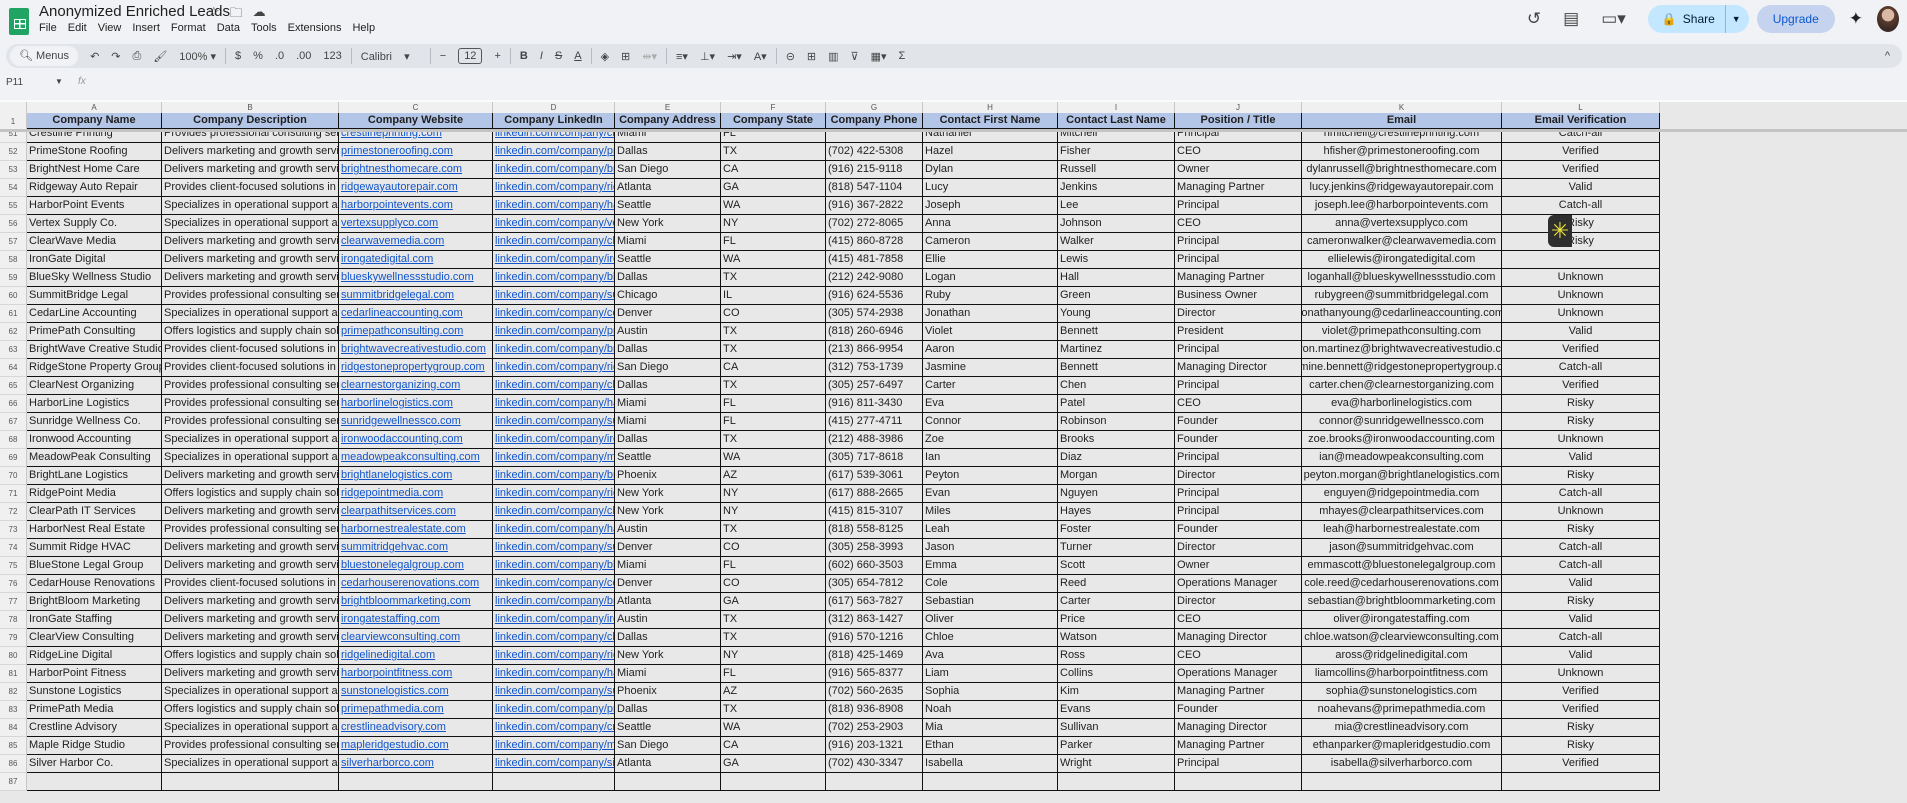 The width and height of the screenshot is (1907, 803). I want to click on company-state-cell: CO, so click(773, 548).